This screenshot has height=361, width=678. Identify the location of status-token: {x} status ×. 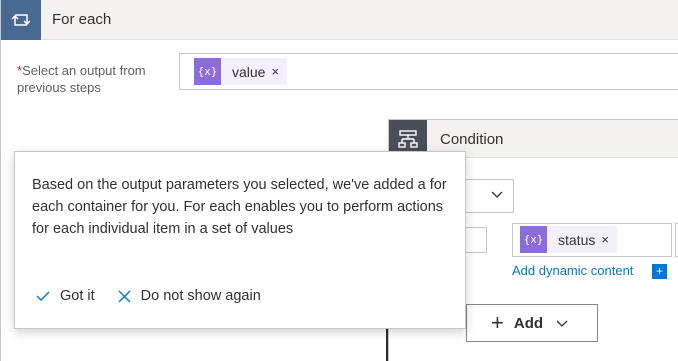
(568, 239).